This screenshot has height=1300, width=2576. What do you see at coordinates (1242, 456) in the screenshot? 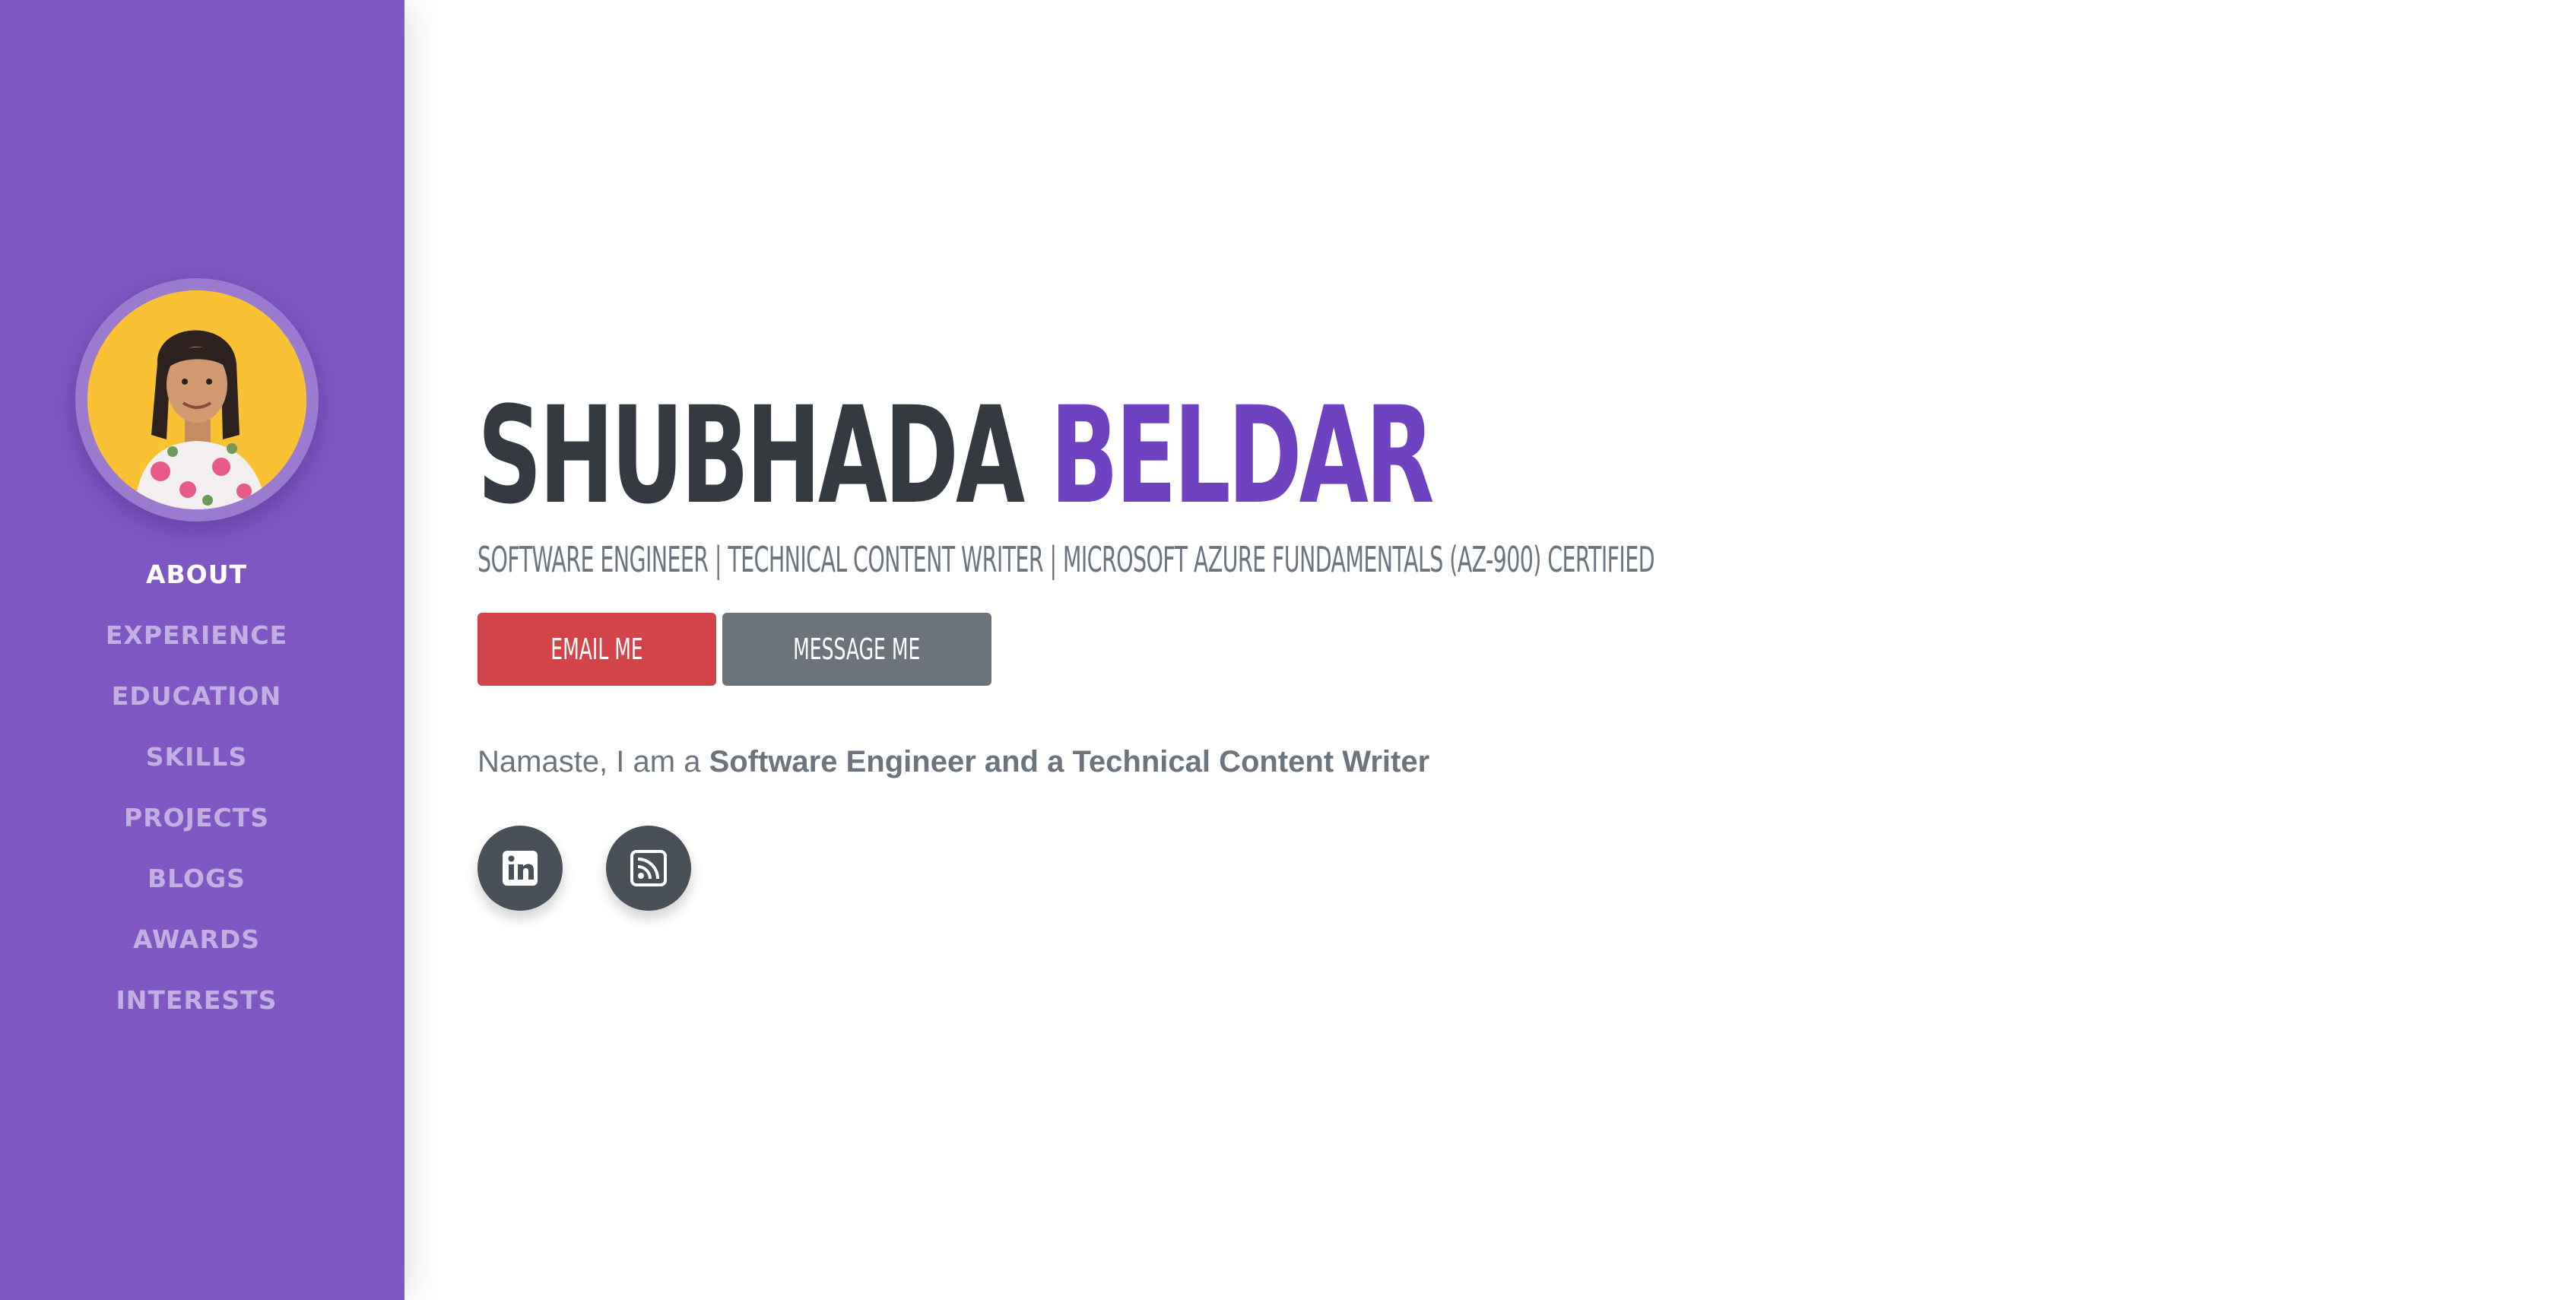
I see `last-name: BELDAR` at bounding box center [1242, 456].